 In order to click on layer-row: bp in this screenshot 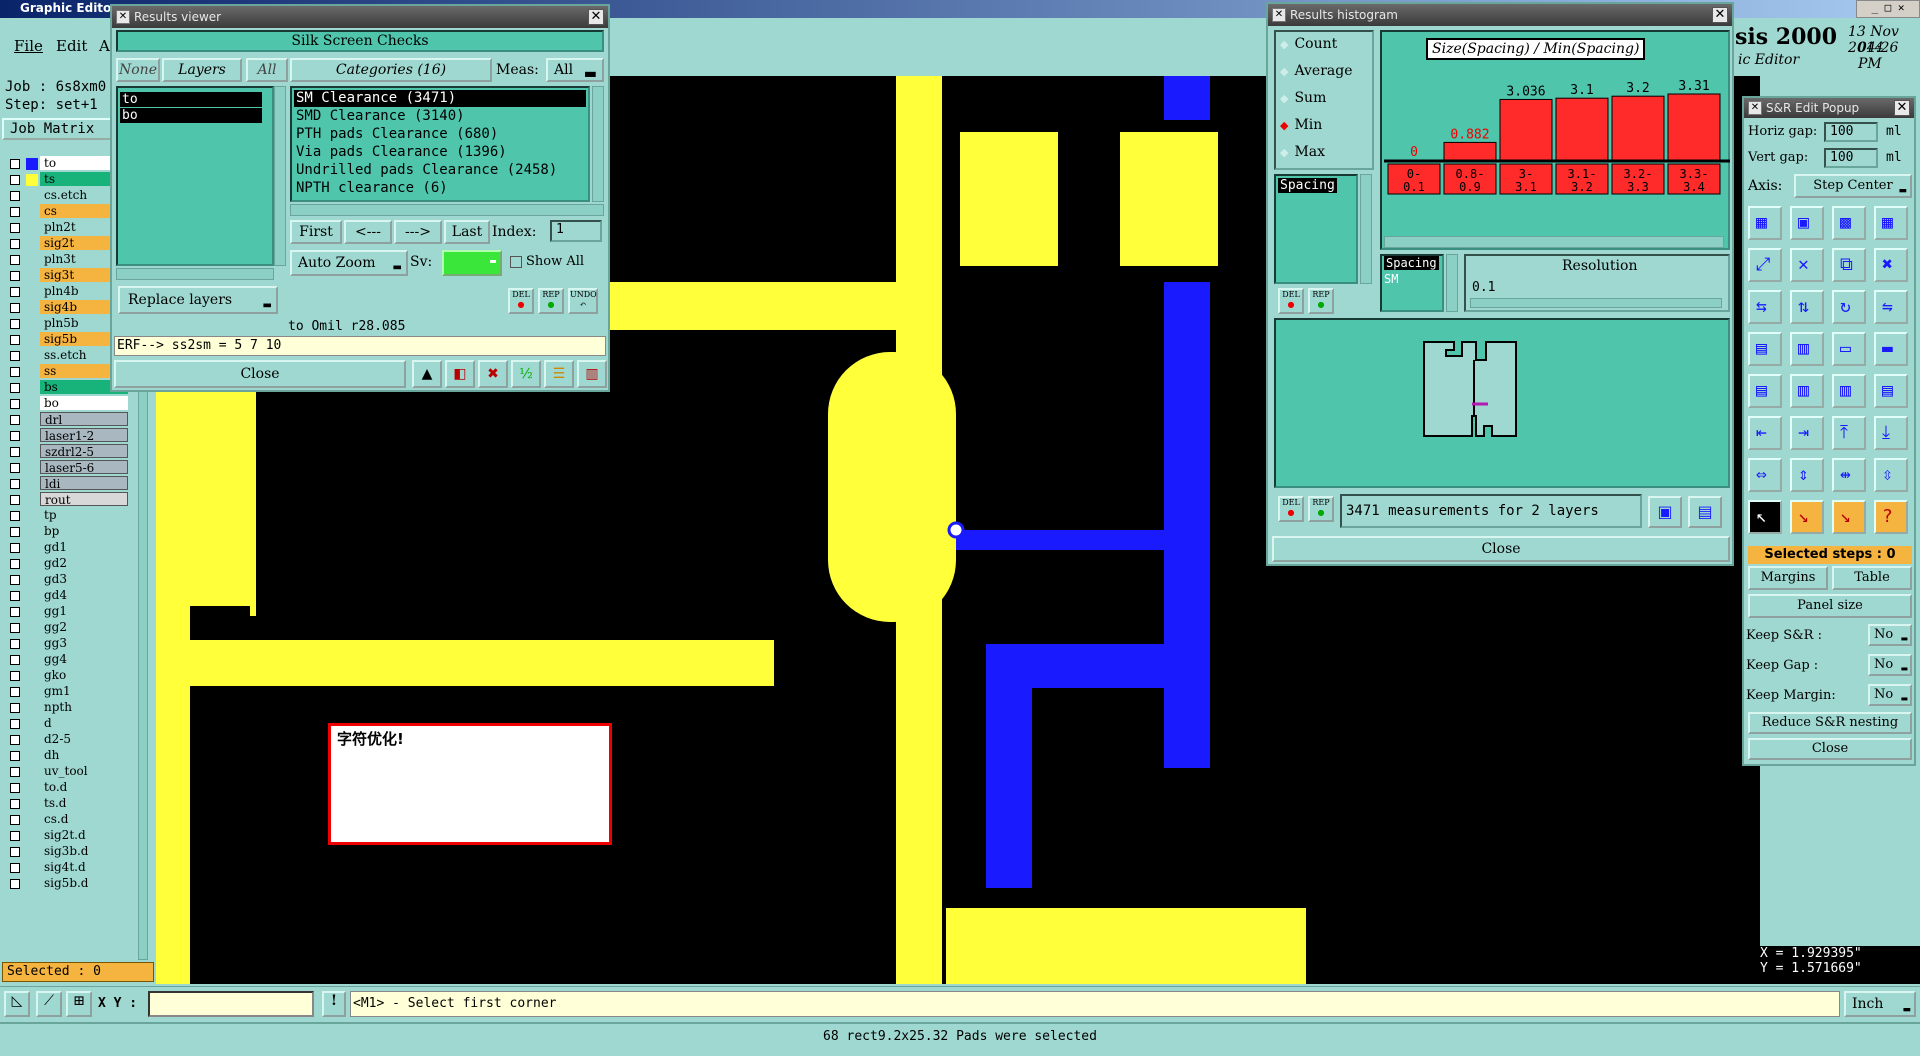, I will do `click(67, 531)`.